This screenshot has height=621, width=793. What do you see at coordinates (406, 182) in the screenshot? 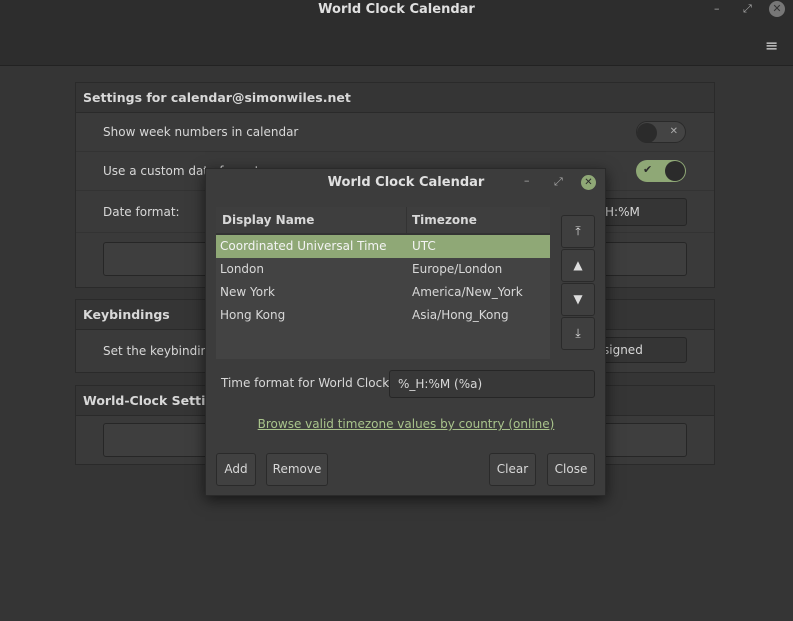
I see `dialog-title: World Clock Calendar` at bounding box center [406, 182].